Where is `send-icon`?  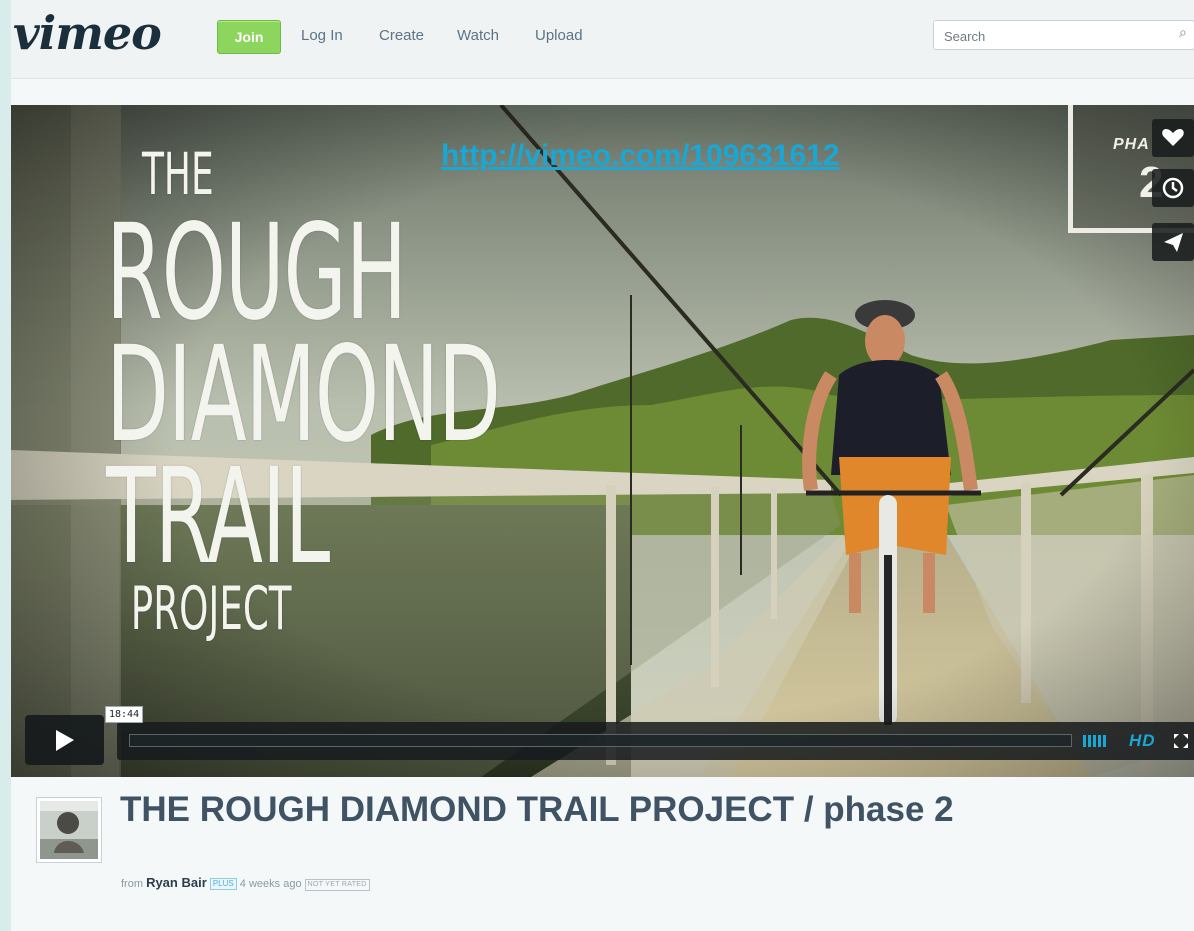 send-icon is located at coordinates (1173, 242).